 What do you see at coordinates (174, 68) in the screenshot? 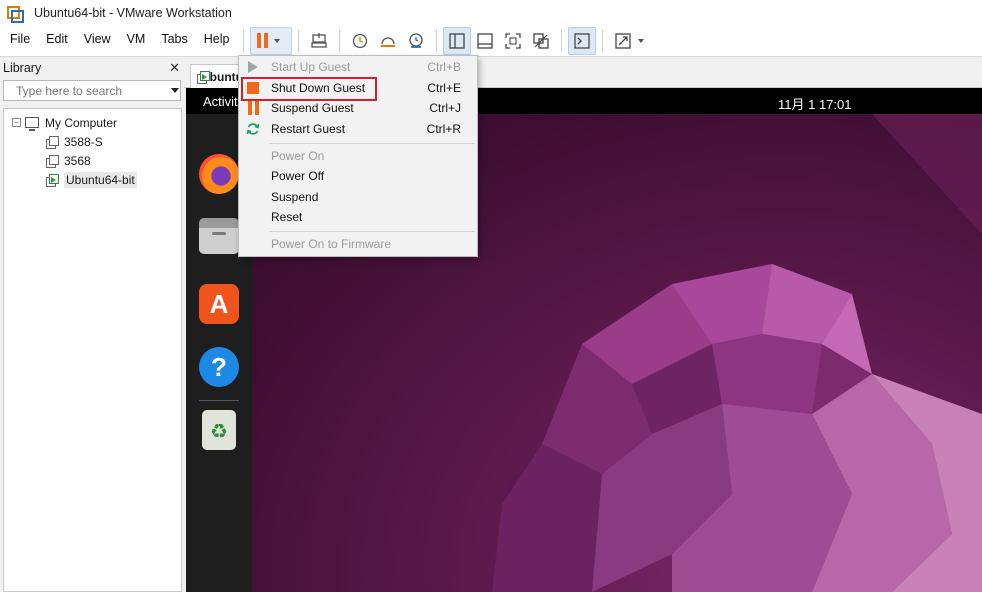
I see `close-icon: ✕` at bounding box center [174, 68].